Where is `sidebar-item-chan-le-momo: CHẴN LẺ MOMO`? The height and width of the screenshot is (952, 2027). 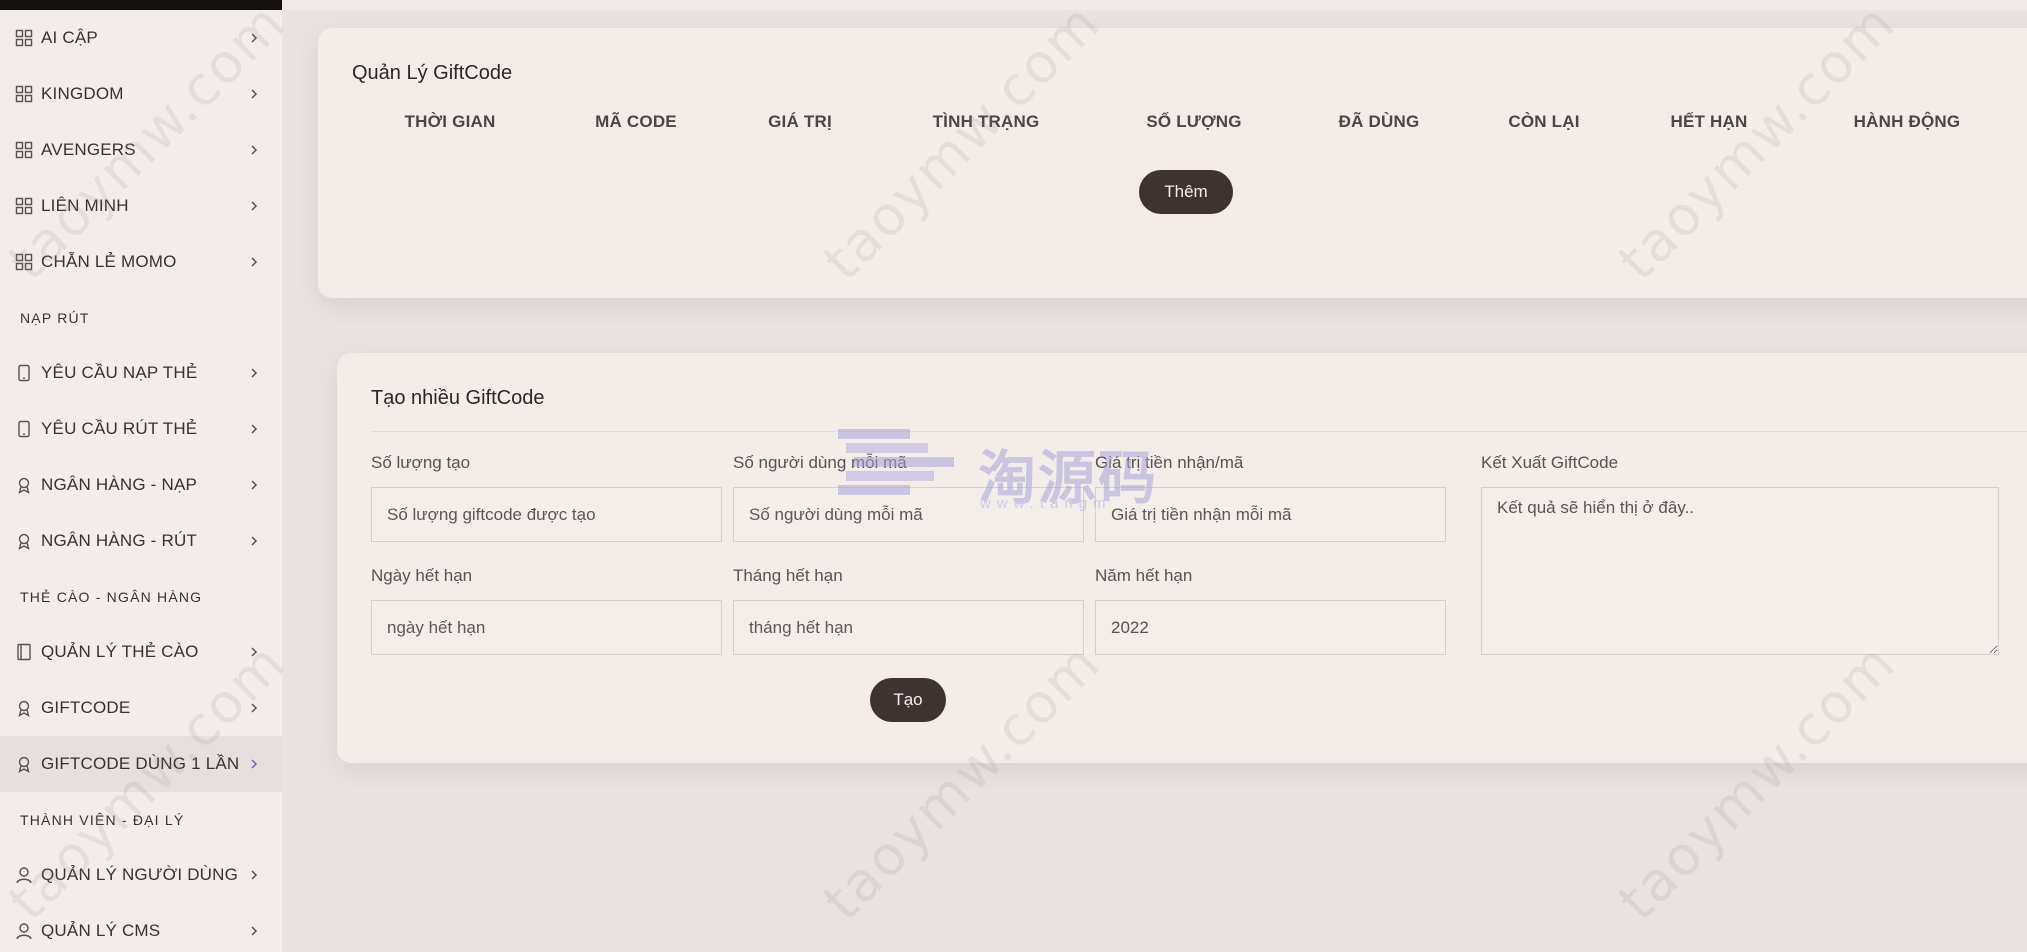 sidebar-item-chan-le-momo: CHẴN LẺ MOMO is located at coordinates (141, 262).